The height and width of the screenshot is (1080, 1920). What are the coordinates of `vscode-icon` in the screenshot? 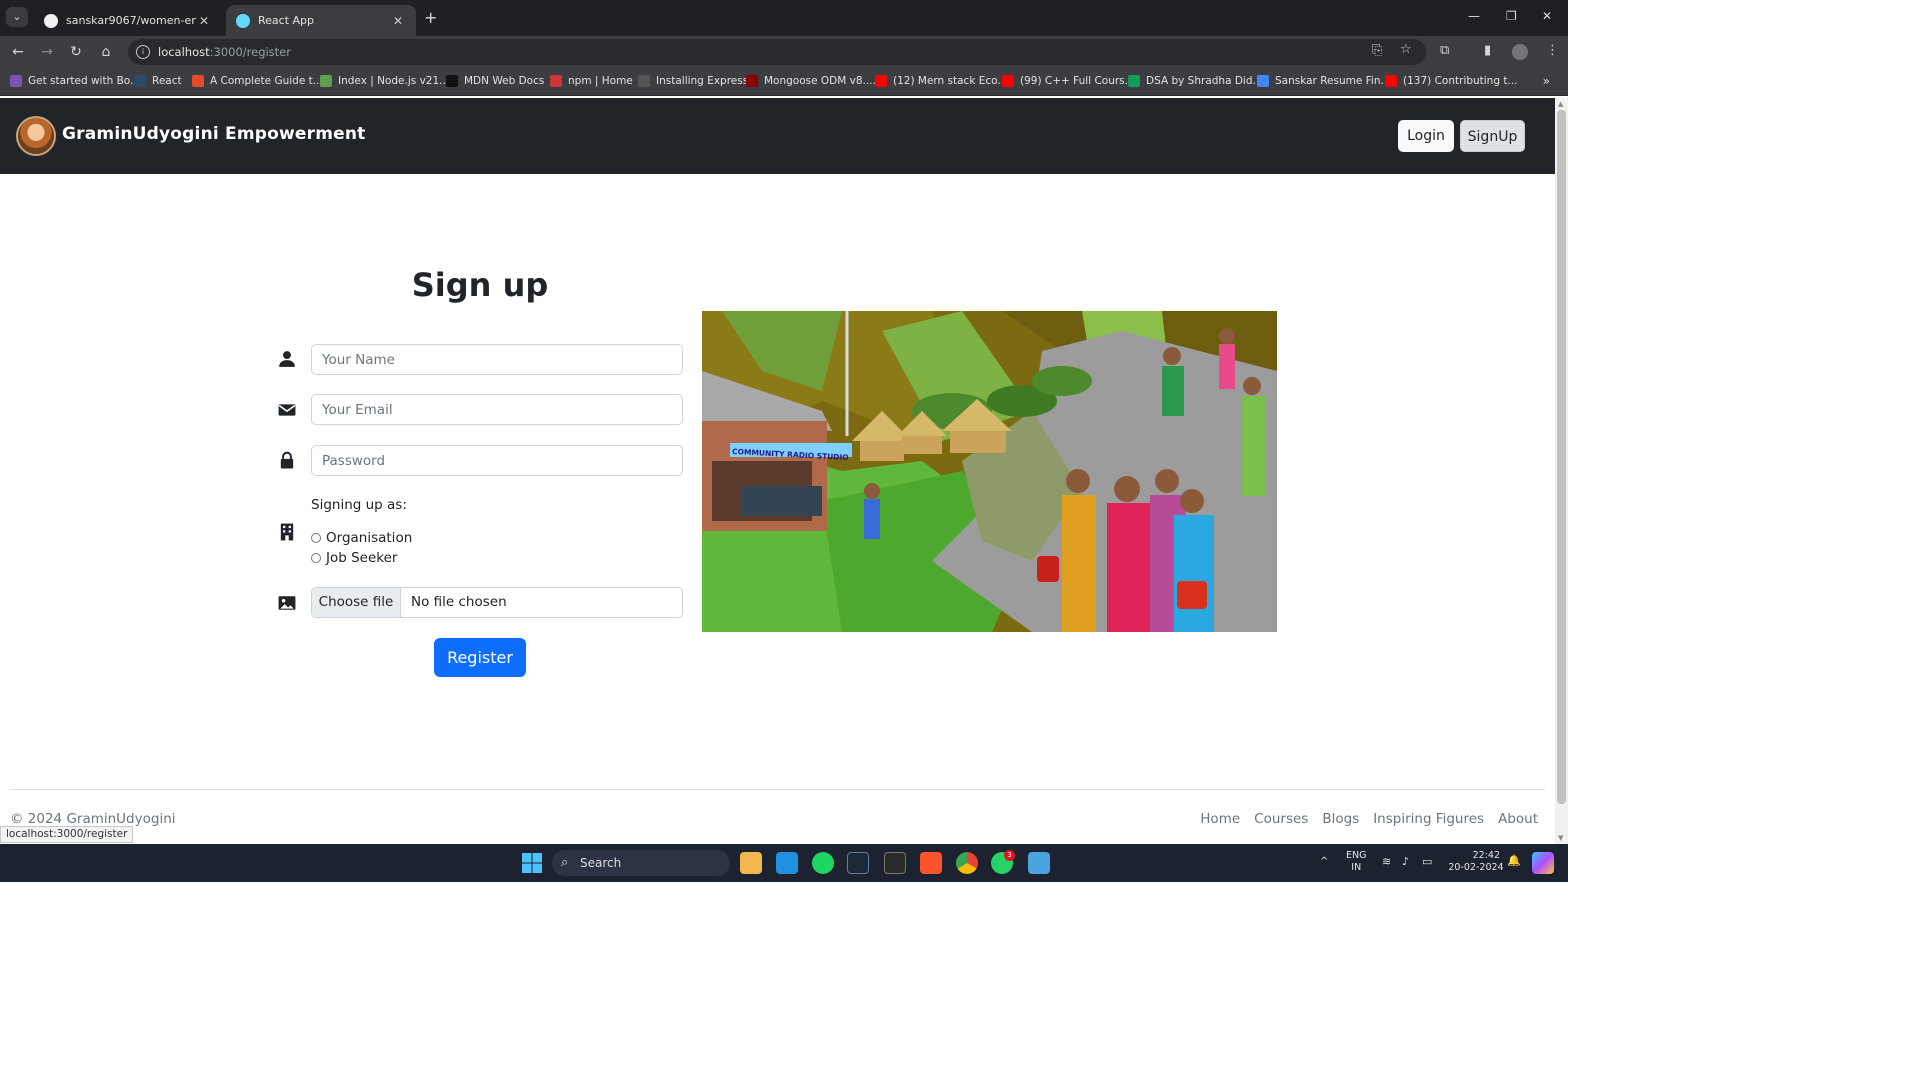 It's located at (787, 863).